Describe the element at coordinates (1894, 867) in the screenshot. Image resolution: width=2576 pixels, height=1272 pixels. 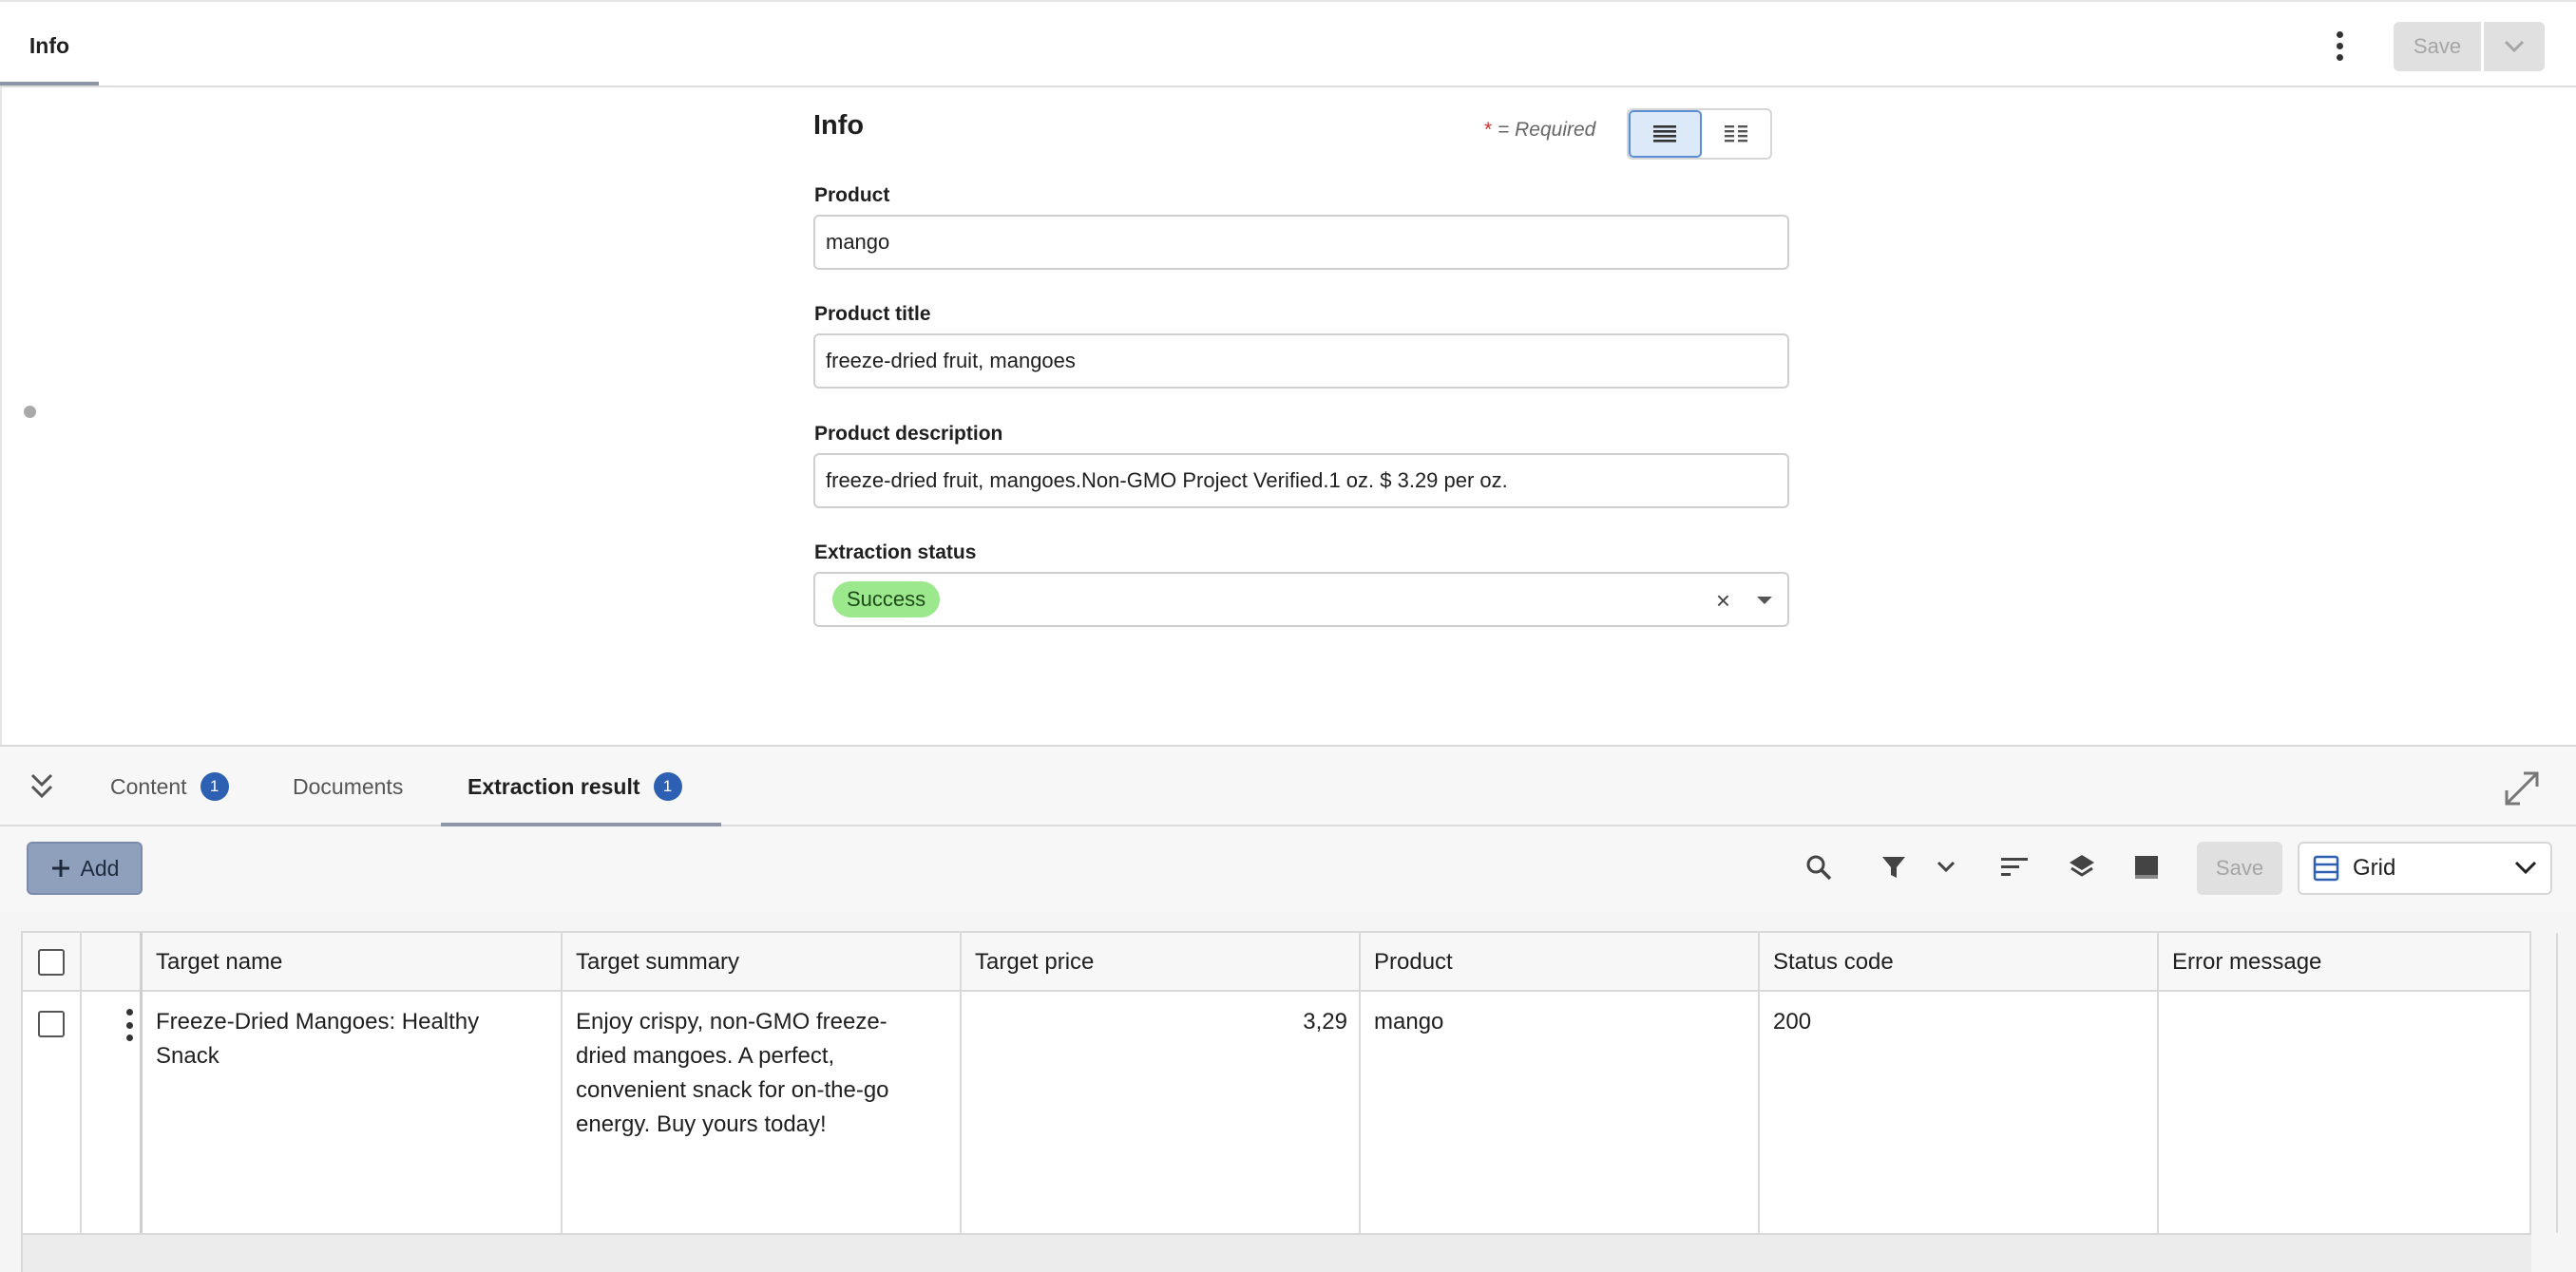
I see `filter-icon` at that location.